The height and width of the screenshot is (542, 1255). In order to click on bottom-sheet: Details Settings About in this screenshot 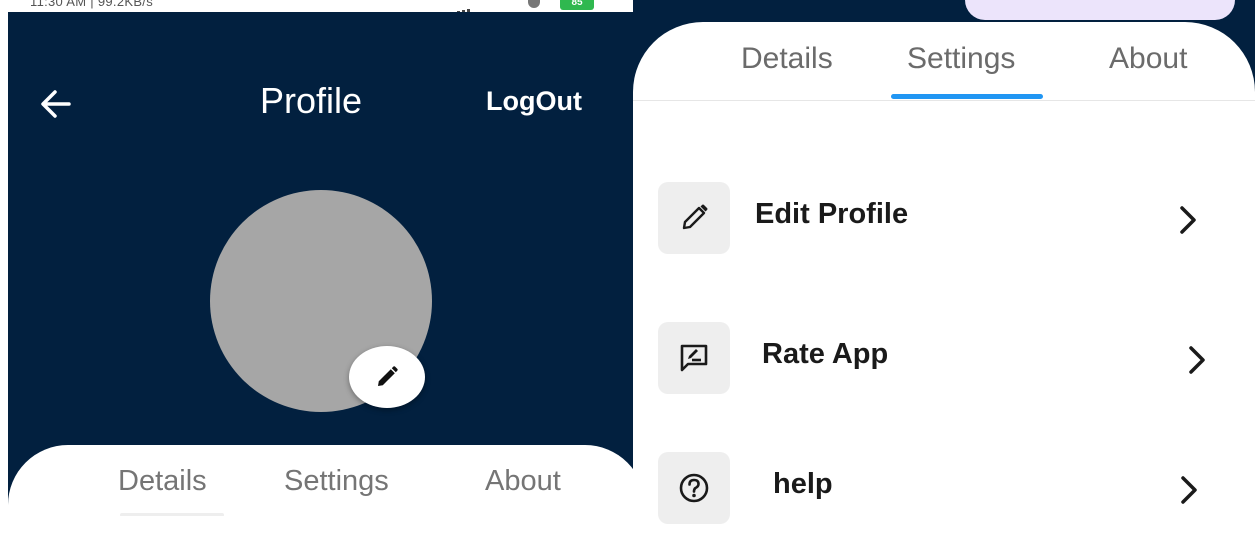, I will do `click(326, 480)`.